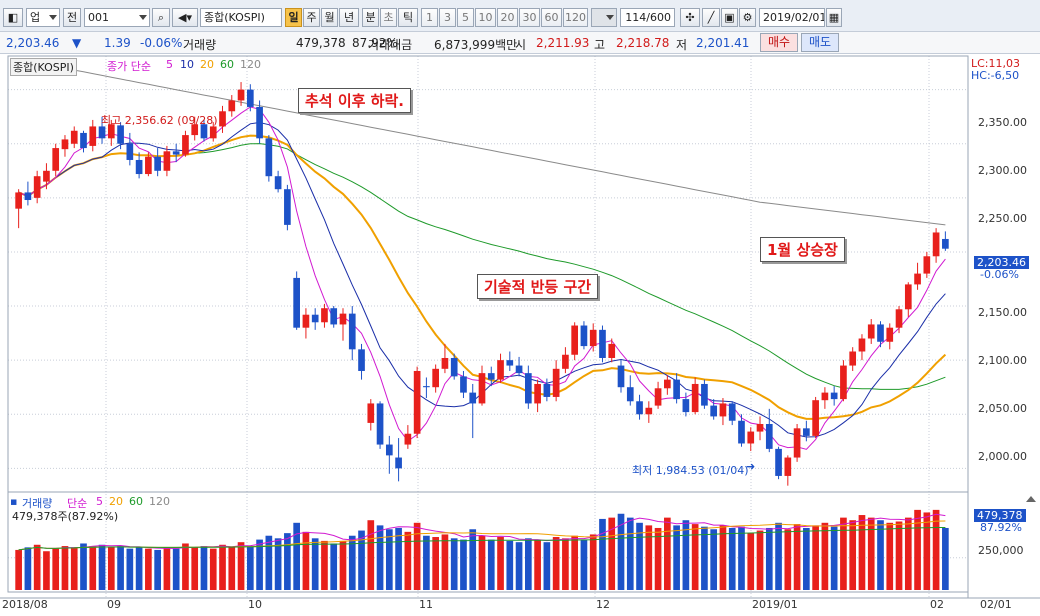 The height and width of the screenshot is (616, 1040). What do you see at coordinates (690, 17) in the screenshot?
I see `crosshair-icon: ✣` at bounding box center [690, 17].